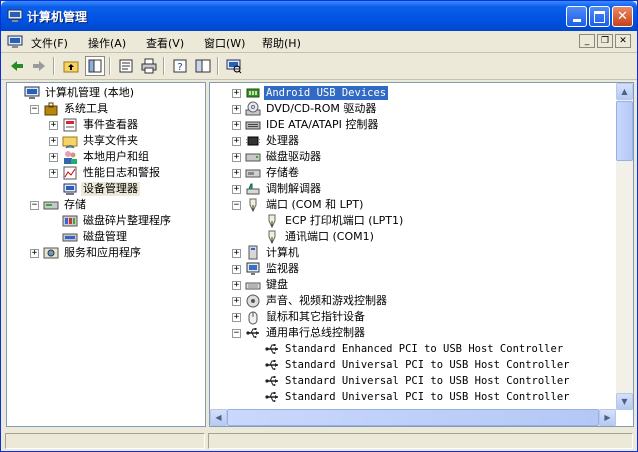  Describe the element at coordinates (277, 284) in the screenshot. I see `device-tree-item-label: 键盘` at that location.